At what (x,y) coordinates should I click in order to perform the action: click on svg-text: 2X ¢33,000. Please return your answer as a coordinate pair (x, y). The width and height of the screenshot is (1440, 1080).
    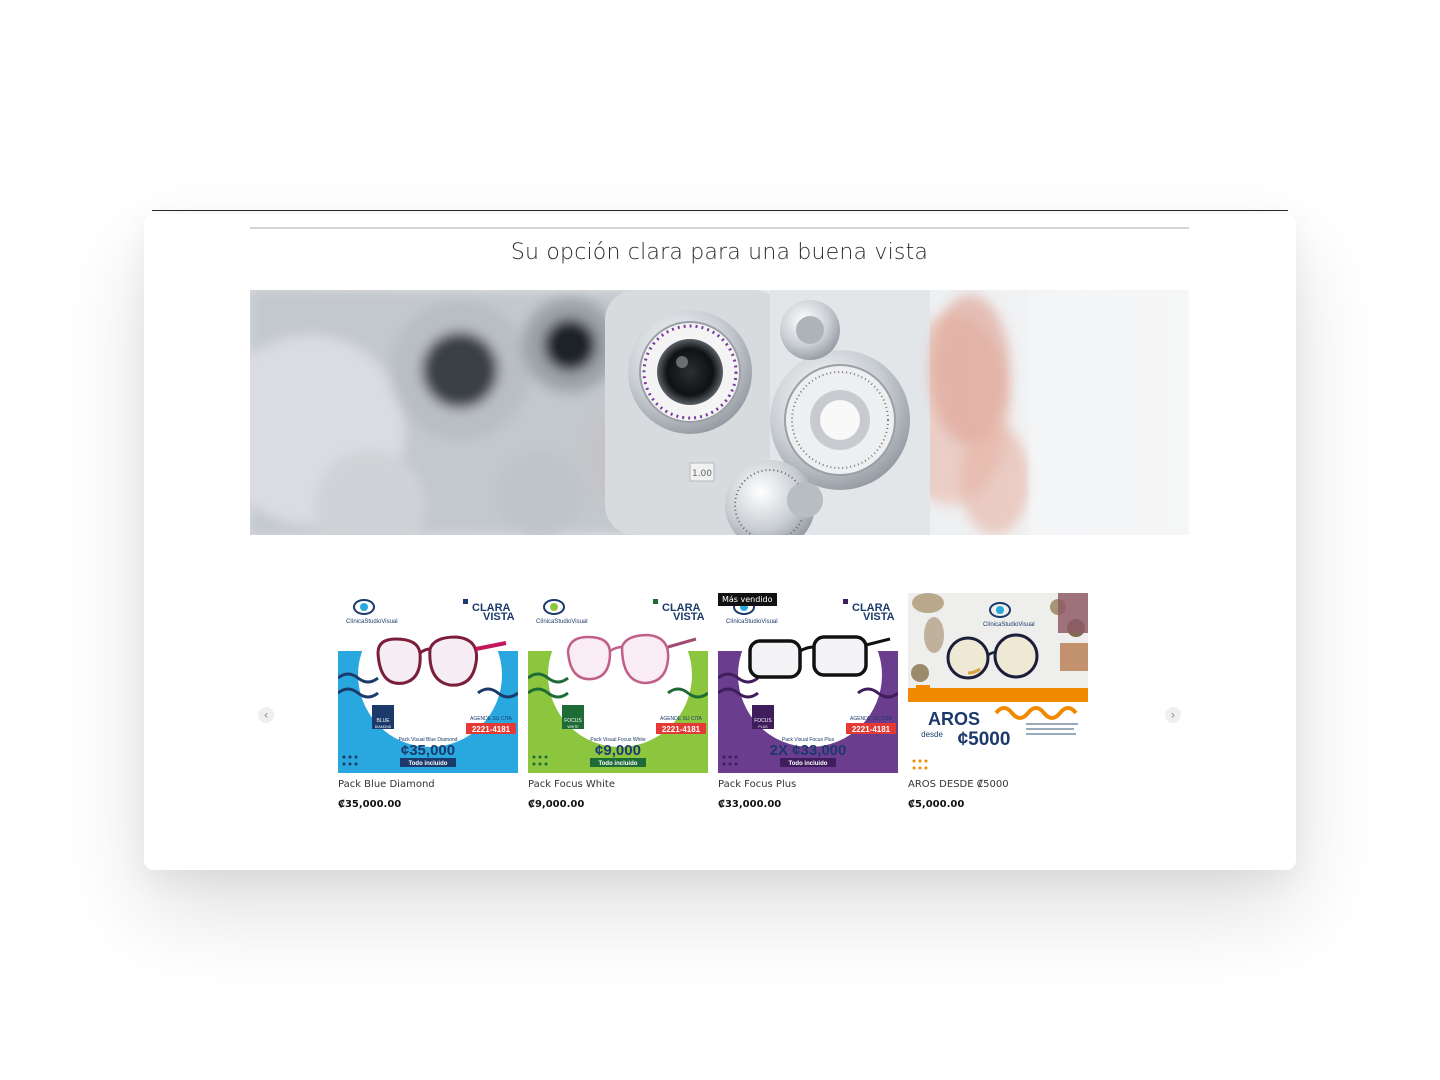
    Looking at the image, I should click on (808, 750).